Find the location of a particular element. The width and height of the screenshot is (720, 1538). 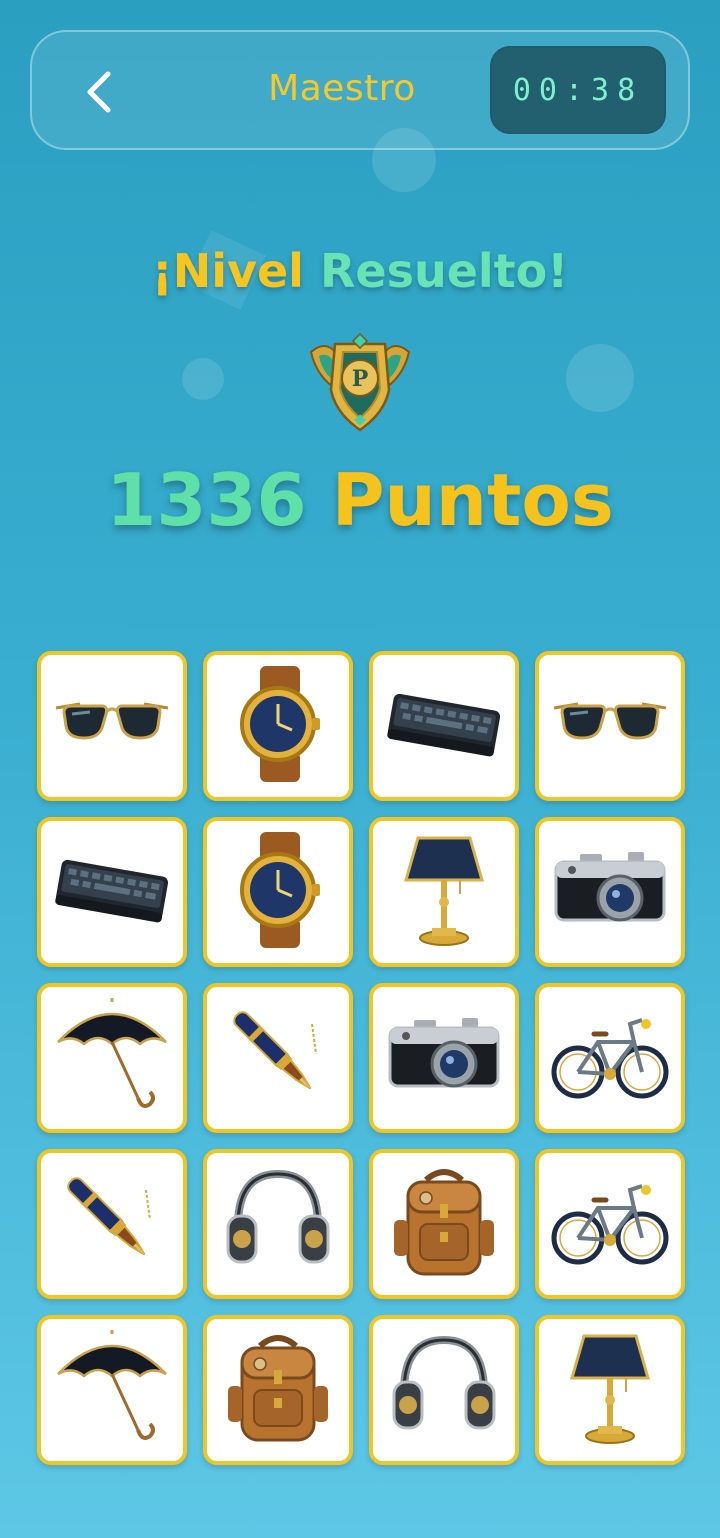

top-bar: Maestro 00:38 is located at coordinates (360, 90).